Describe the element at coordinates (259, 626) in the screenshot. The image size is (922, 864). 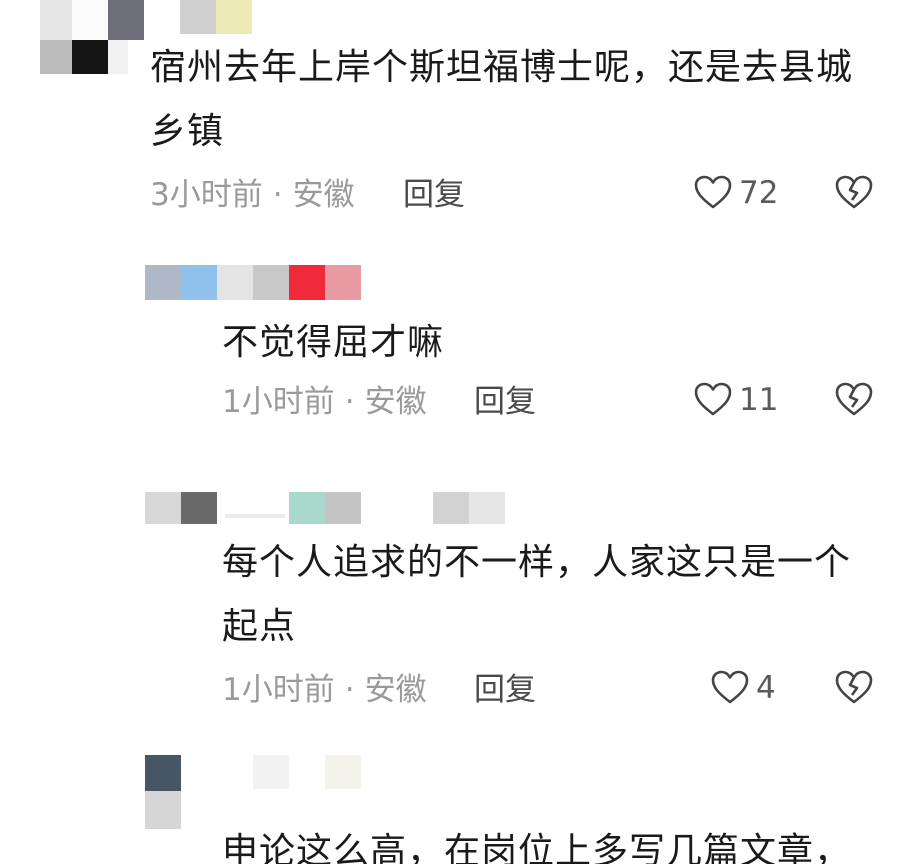
I see `comment-text-line: 起点` at that location.